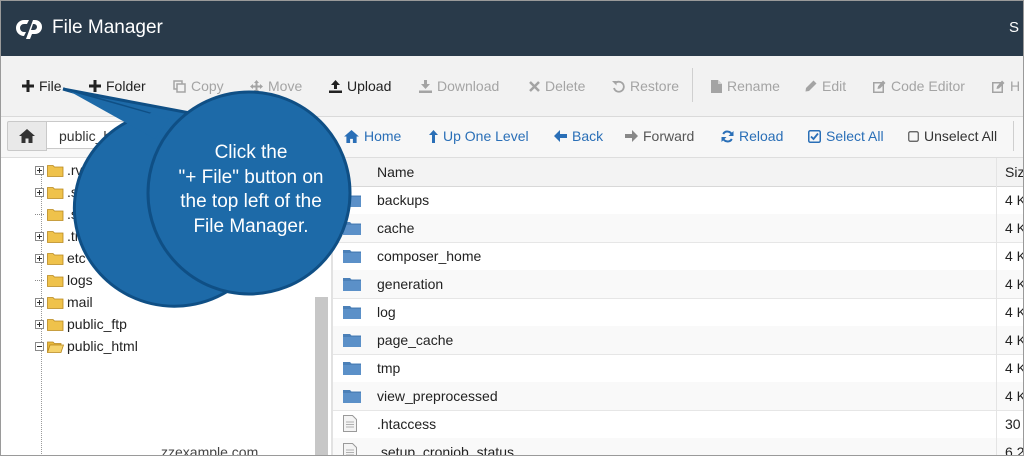 This screenshot has height=456, width=1024. I want to click on tree-item-label: .trash, so click(85, 236).